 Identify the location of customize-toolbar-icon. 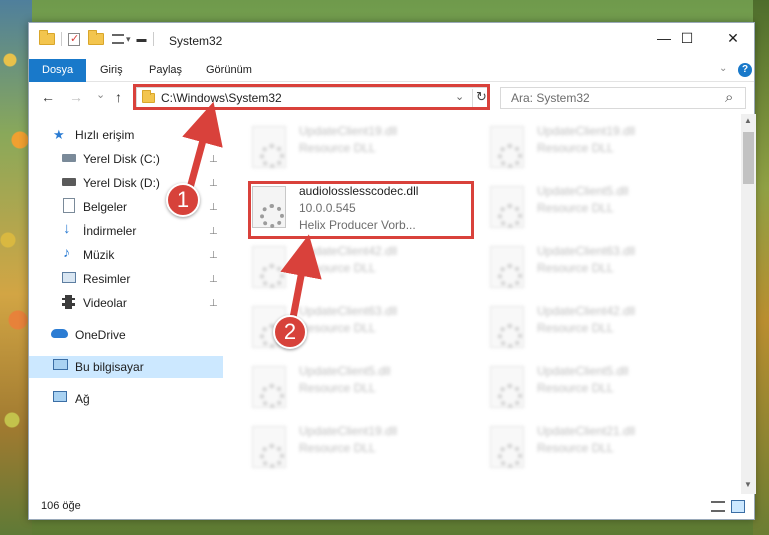
(118, 39).